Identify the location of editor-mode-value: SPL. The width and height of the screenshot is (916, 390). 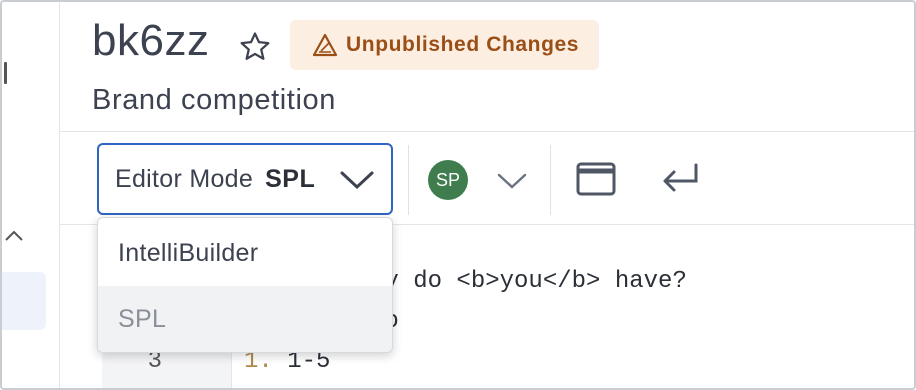
(290, 178).